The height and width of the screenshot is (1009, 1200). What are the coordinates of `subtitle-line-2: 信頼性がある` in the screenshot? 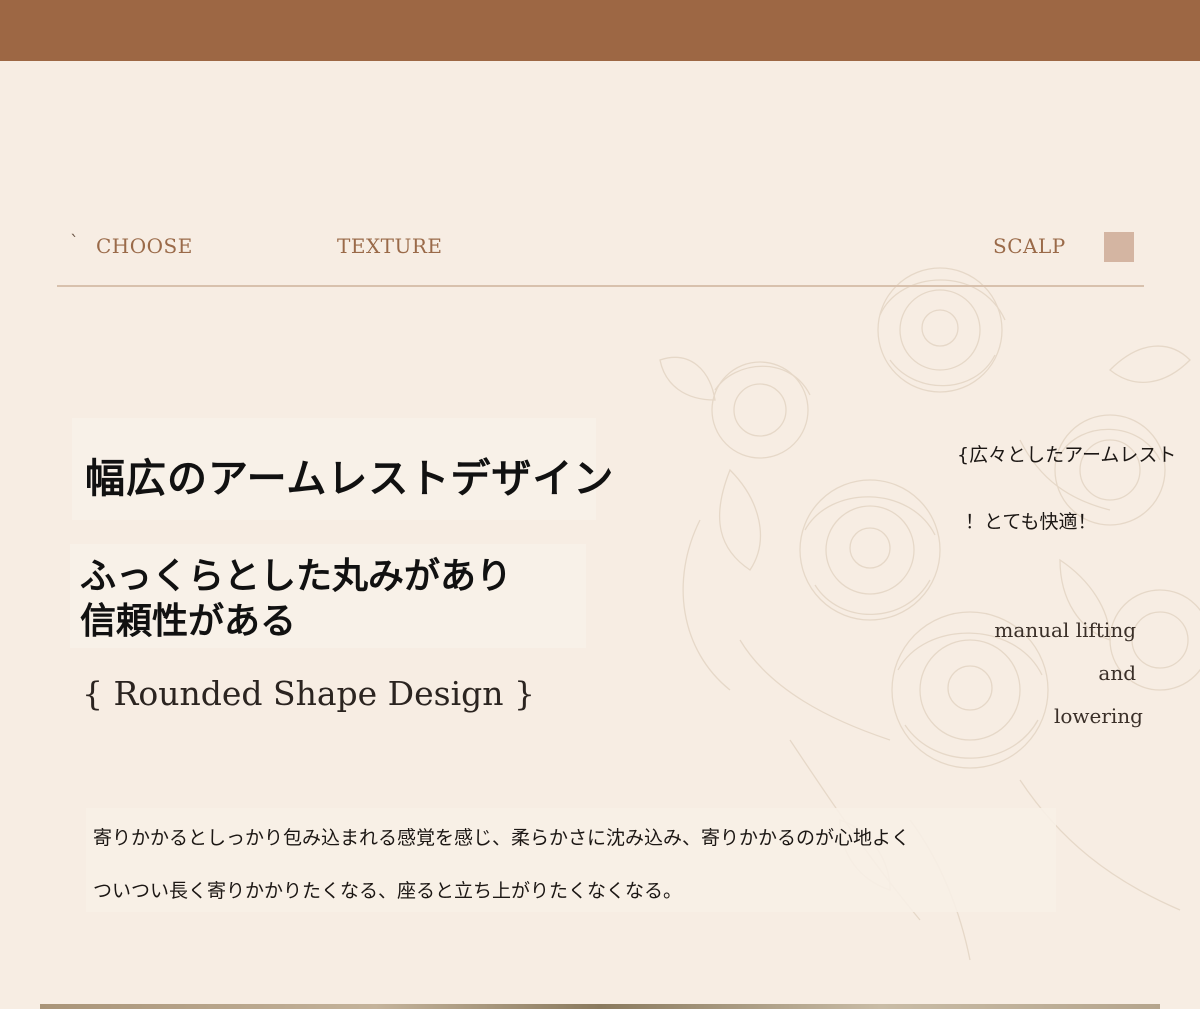 It's located at (188, 621).